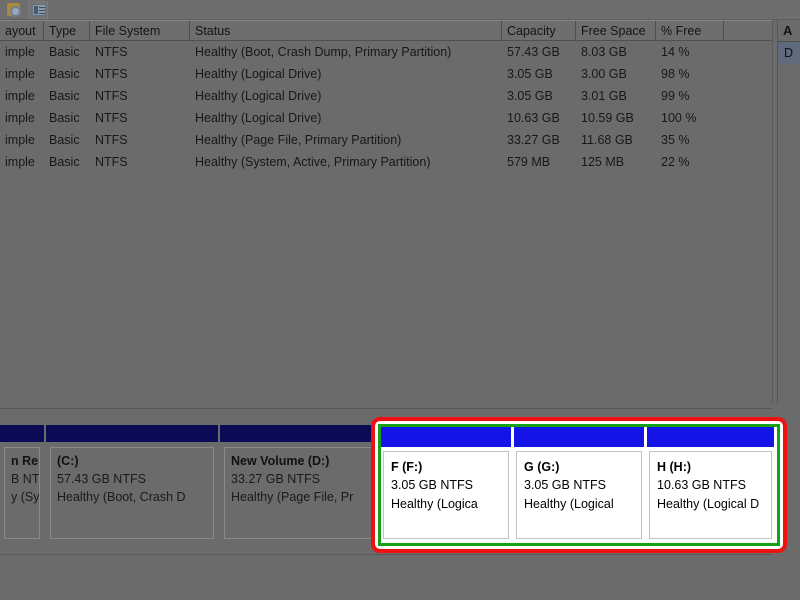 The height and width of the screenshot is (600, 800). Describe the element at coordinates (675, 162) in the screenshot. I see `cell-pfree: 22 %` at that location.